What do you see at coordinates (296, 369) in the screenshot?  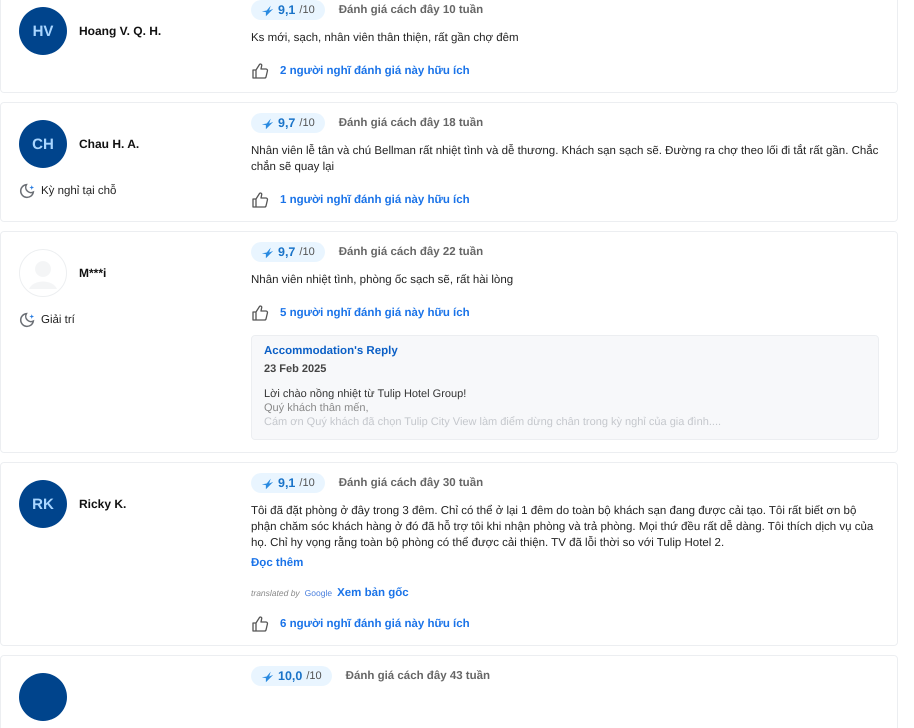 I see `reply-date: 23 Feb 2025` at bounding box center [296, 369].